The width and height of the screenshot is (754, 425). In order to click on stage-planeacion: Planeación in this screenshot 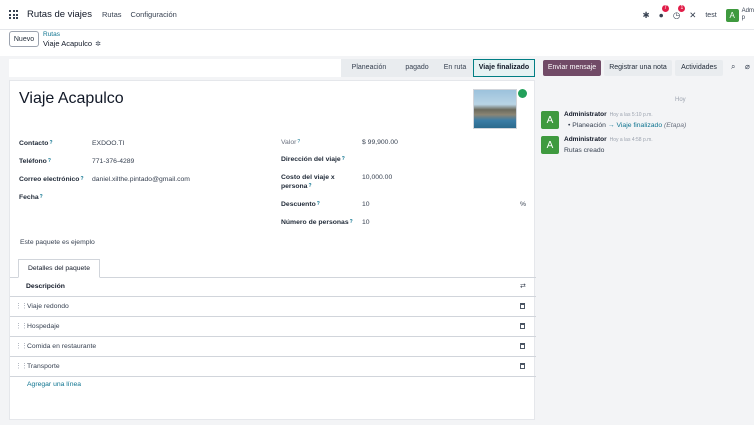, I will do `click(369, 68)`.